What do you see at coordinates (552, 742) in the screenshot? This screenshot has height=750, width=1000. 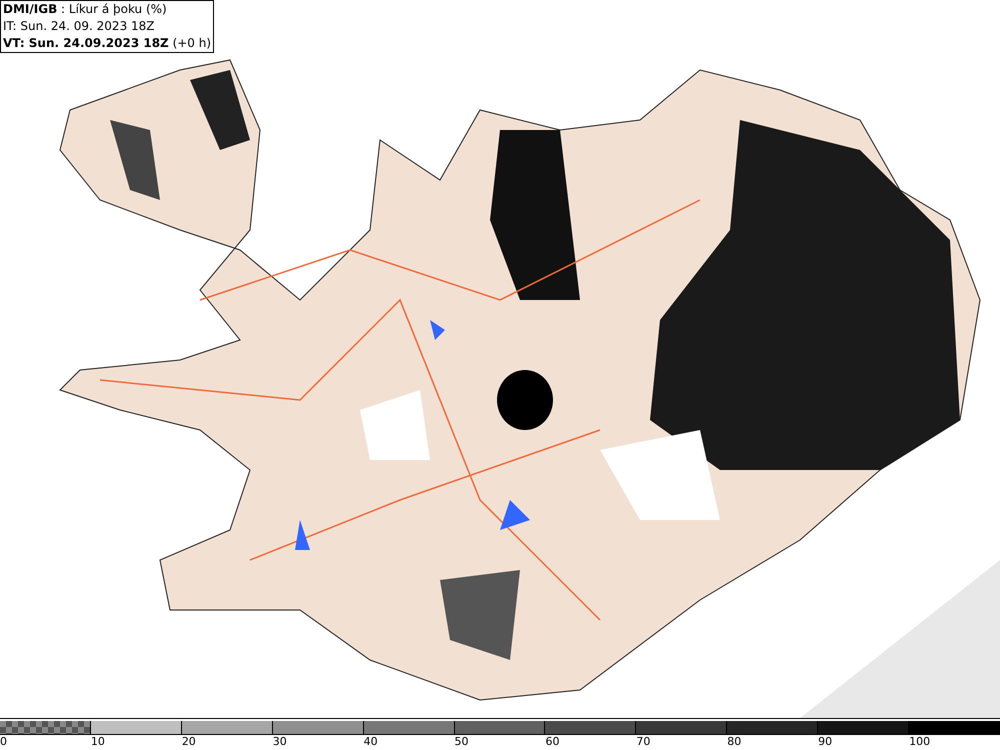 I see `legend-label: 60` at bounding box center [552, 742].